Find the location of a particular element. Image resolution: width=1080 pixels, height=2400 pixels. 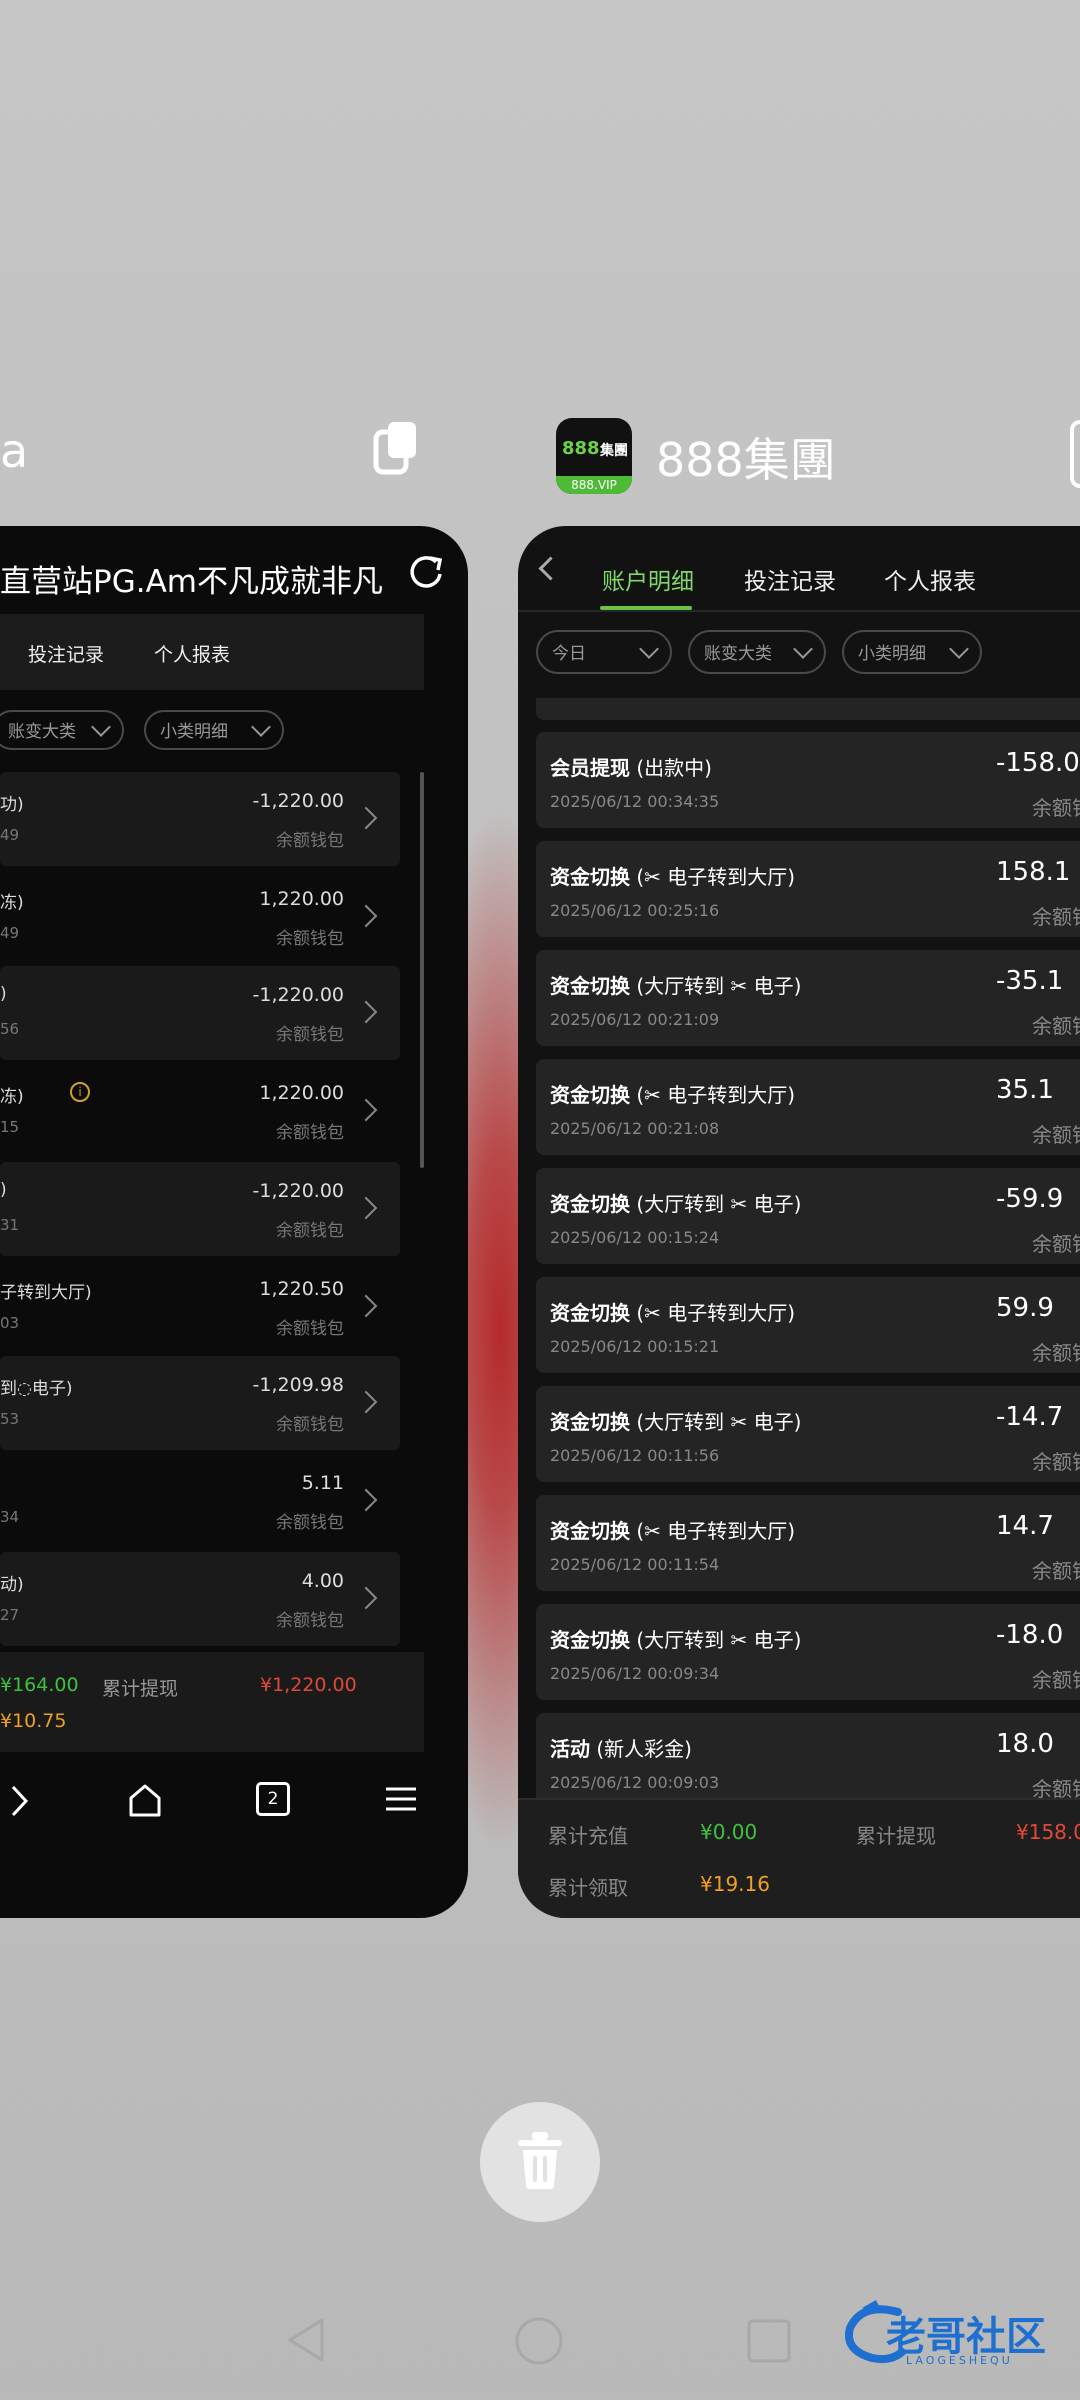

transaction-title: 资金切换 (✂ 电子转到大厅) is located at coordinates (672, 1311).